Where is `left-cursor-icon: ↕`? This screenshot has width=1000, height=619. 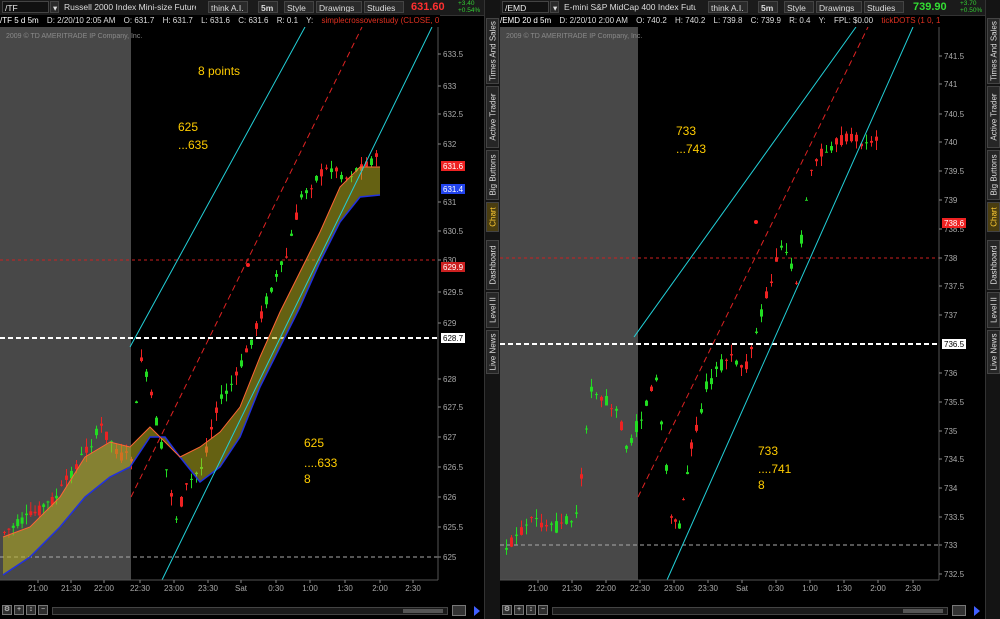 left-cursor-icon: ↕ is located at coordinates (31, 610).